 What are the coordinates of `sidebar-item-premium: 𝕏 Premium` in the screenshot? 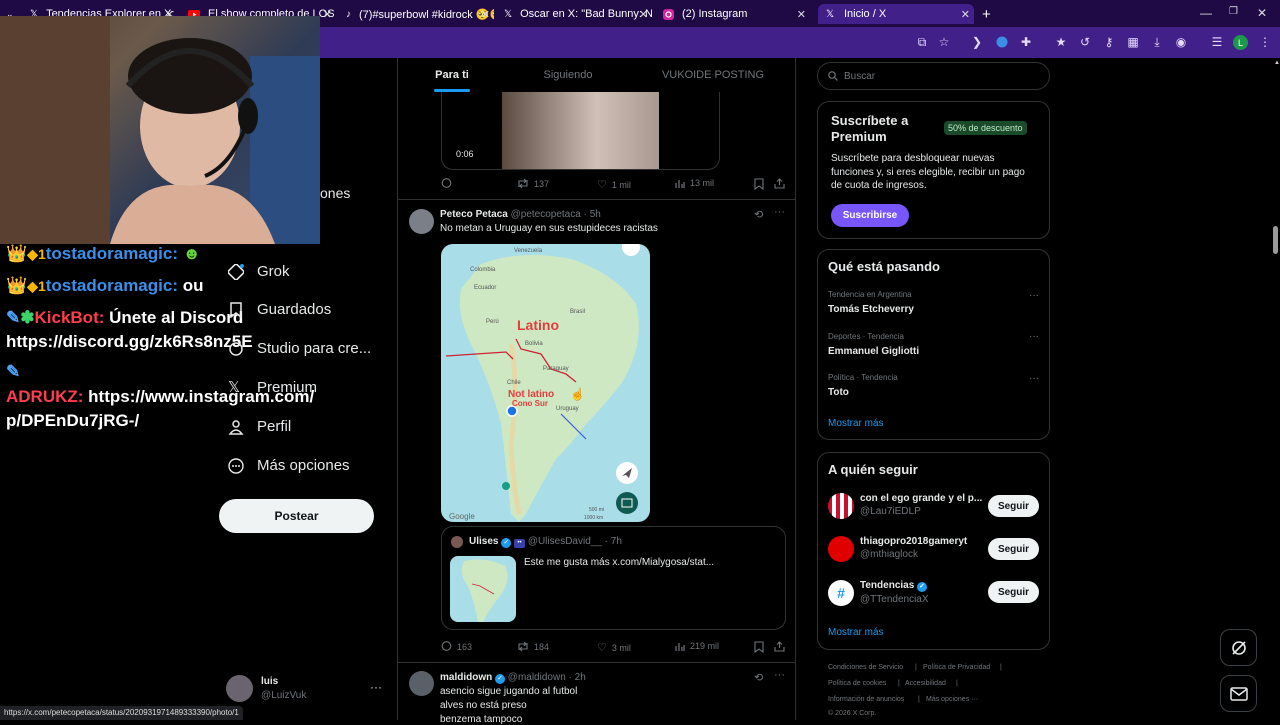 It's located at (272, 387).